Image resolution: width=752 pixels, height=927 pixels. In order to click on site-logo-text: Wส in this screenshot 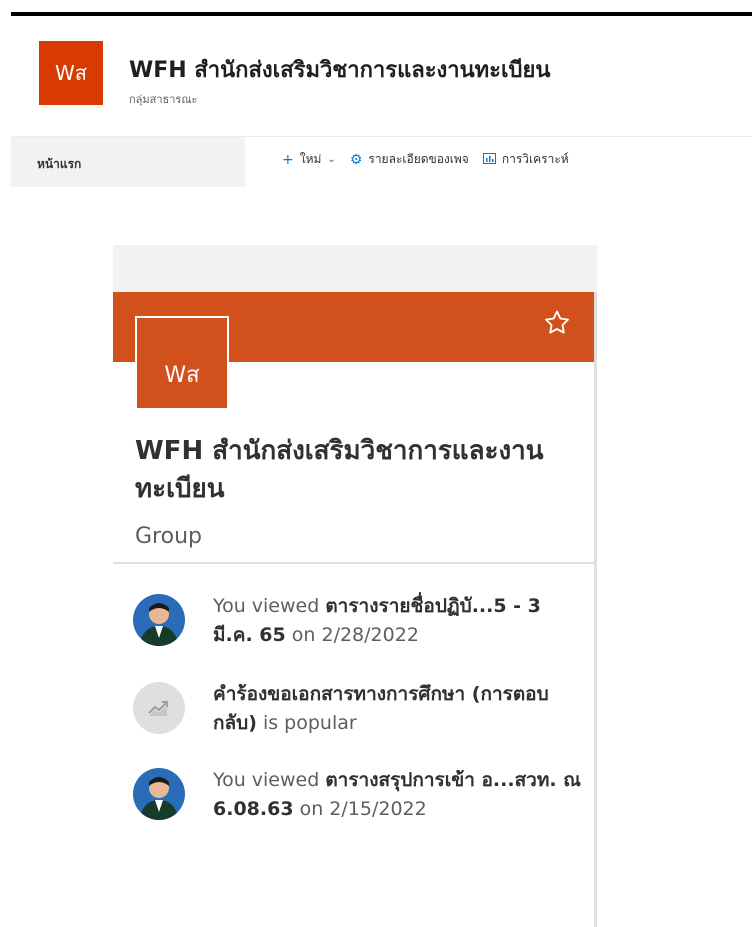, I will do `click(71, 73)`.